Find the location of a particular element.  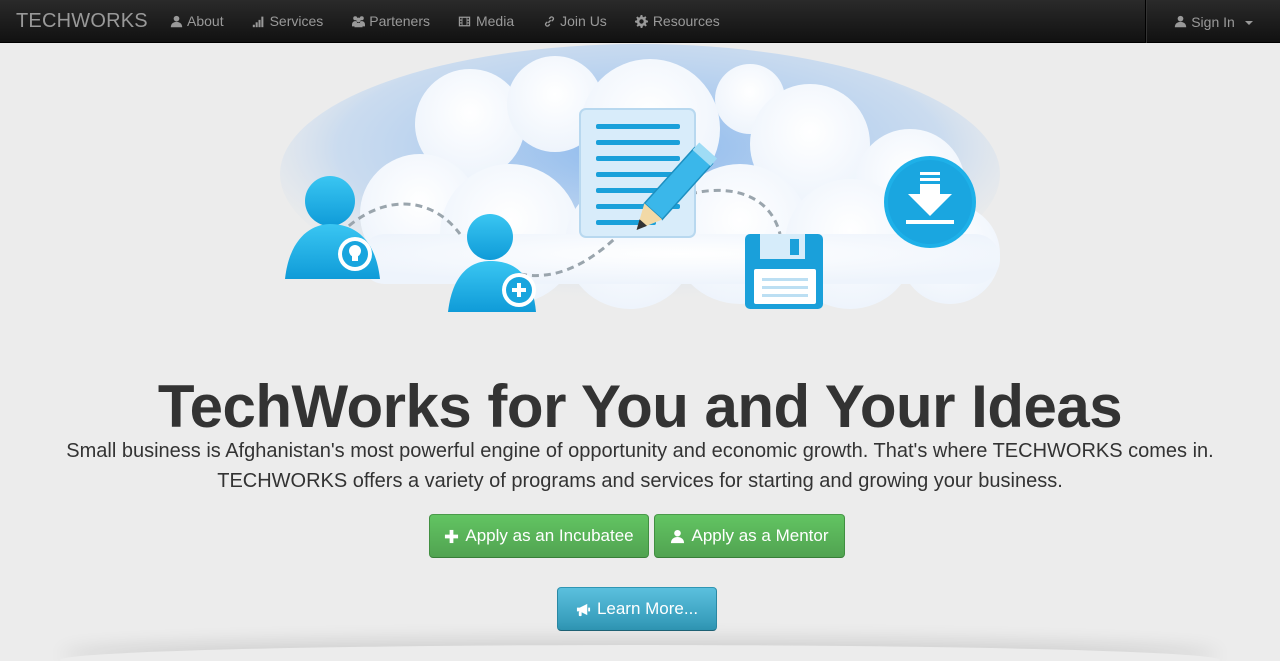

group-icon is located at coordinates (358, 21).